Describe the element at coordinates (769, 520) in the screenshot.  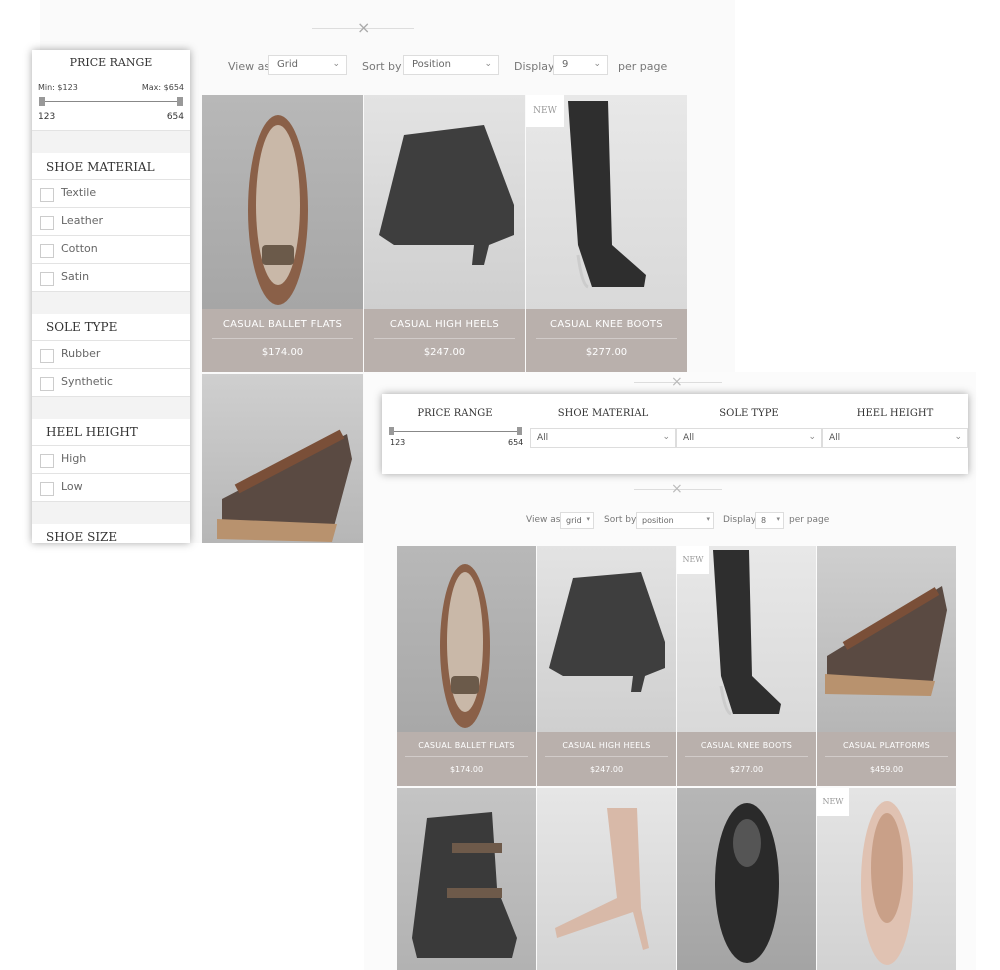
I see `display-select: 8 ▾` at that location.